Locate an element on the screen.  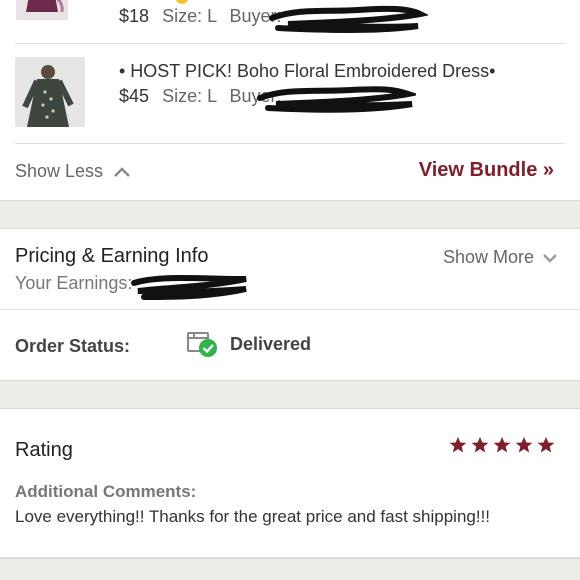
comments-label: Additional Comments: is located at coordinates (106, 491).